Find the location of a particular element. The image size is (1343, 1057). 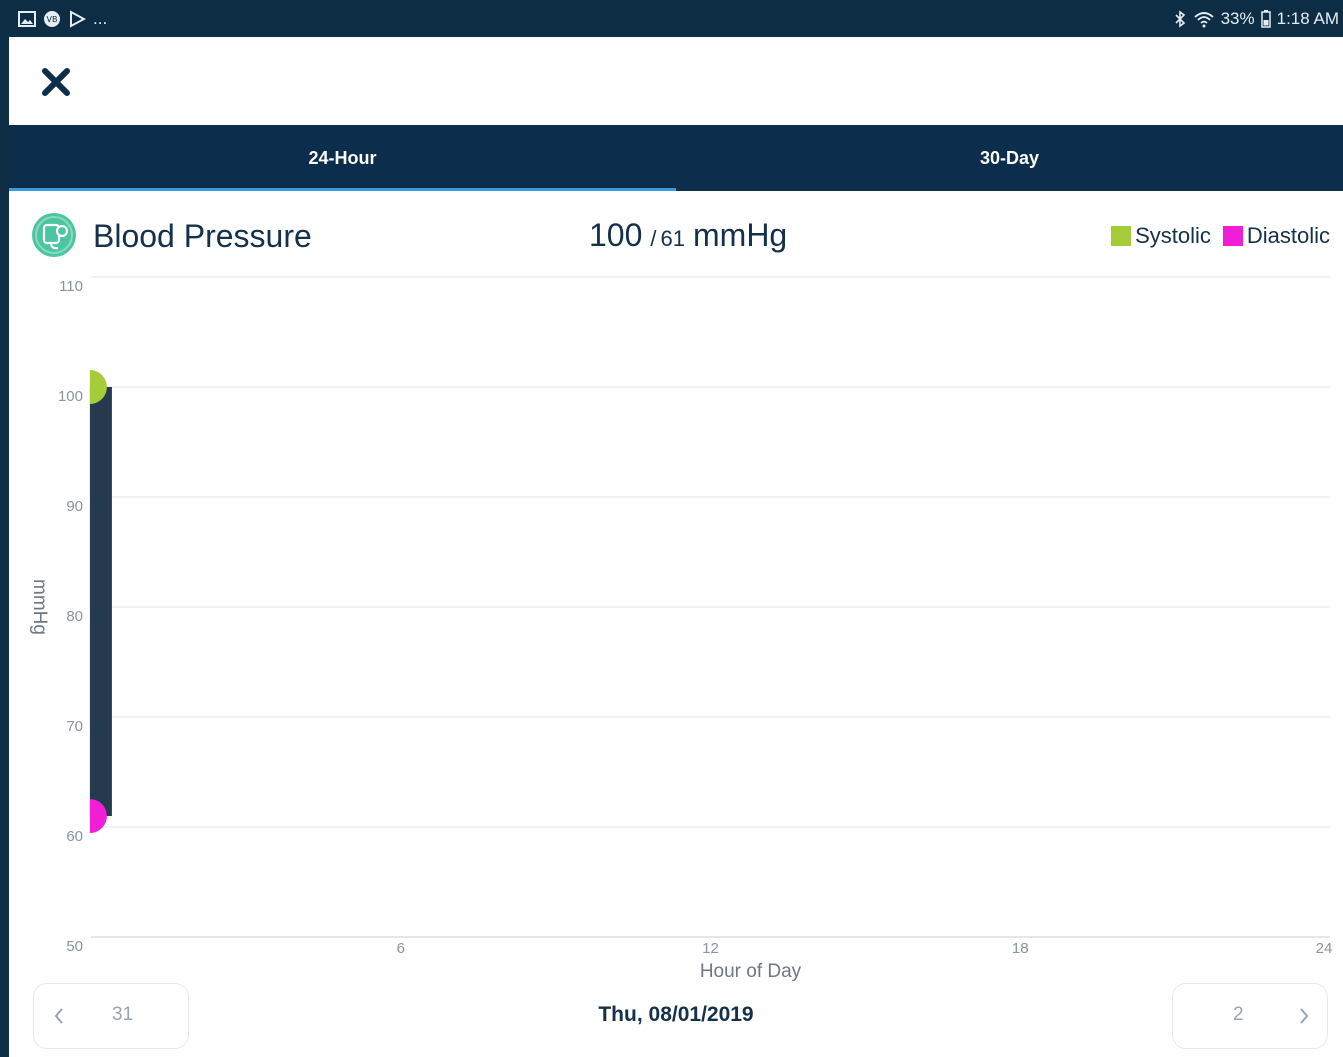

status-time: 1:18 AM is located at coordinates (1307, 18).